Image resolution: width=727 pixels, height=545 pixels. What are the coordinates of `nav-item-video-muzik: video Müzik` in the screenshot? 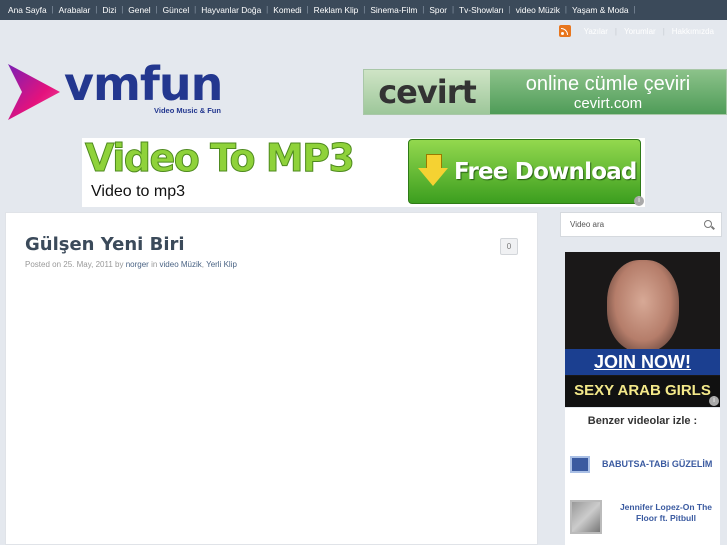 It's located at (538, 10).